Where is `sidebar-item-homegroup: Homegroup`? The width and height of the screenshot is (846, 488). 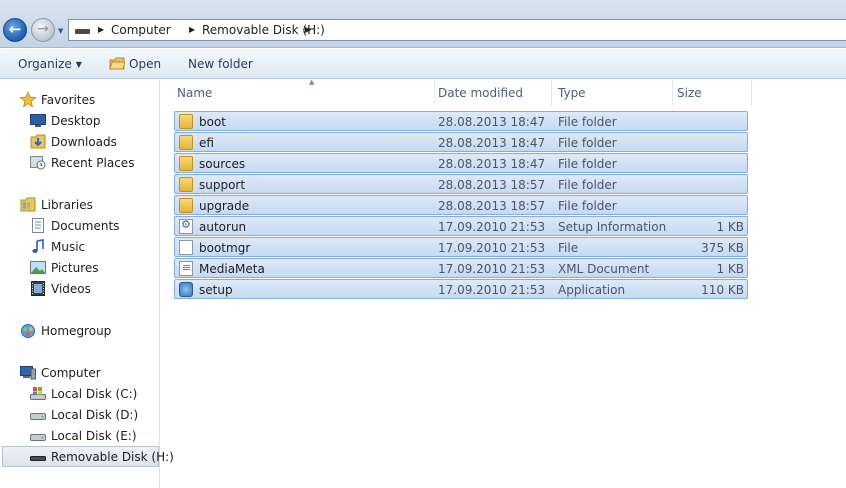 sidebar-item-homegroup: Homegroup is located at coordinates (80, 331).